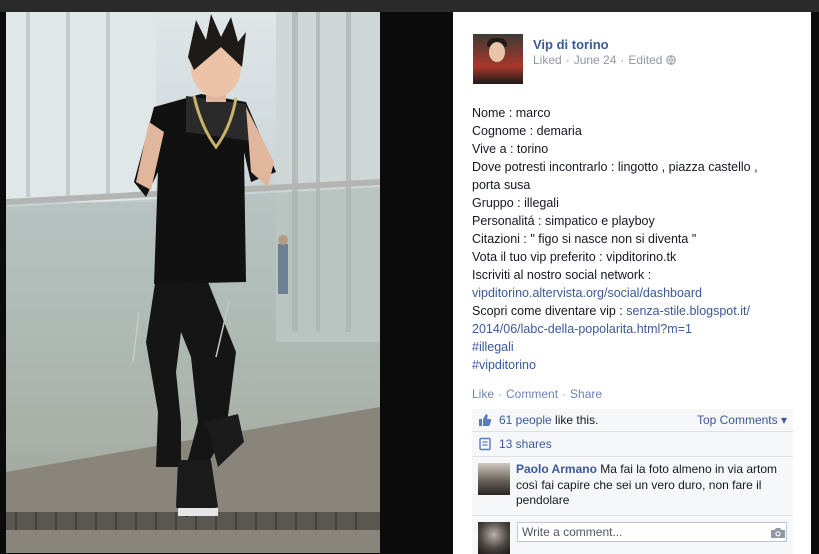 Image resolution: width=819 pixels, height=554 pixels. I want to click on hashtag-vipditorino: #vipditorino, so click(504, 365).